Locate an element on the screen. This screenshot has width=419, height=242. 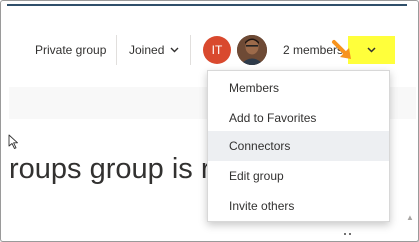
menu-item-label: Edit group is located at coordinates (256, 176).